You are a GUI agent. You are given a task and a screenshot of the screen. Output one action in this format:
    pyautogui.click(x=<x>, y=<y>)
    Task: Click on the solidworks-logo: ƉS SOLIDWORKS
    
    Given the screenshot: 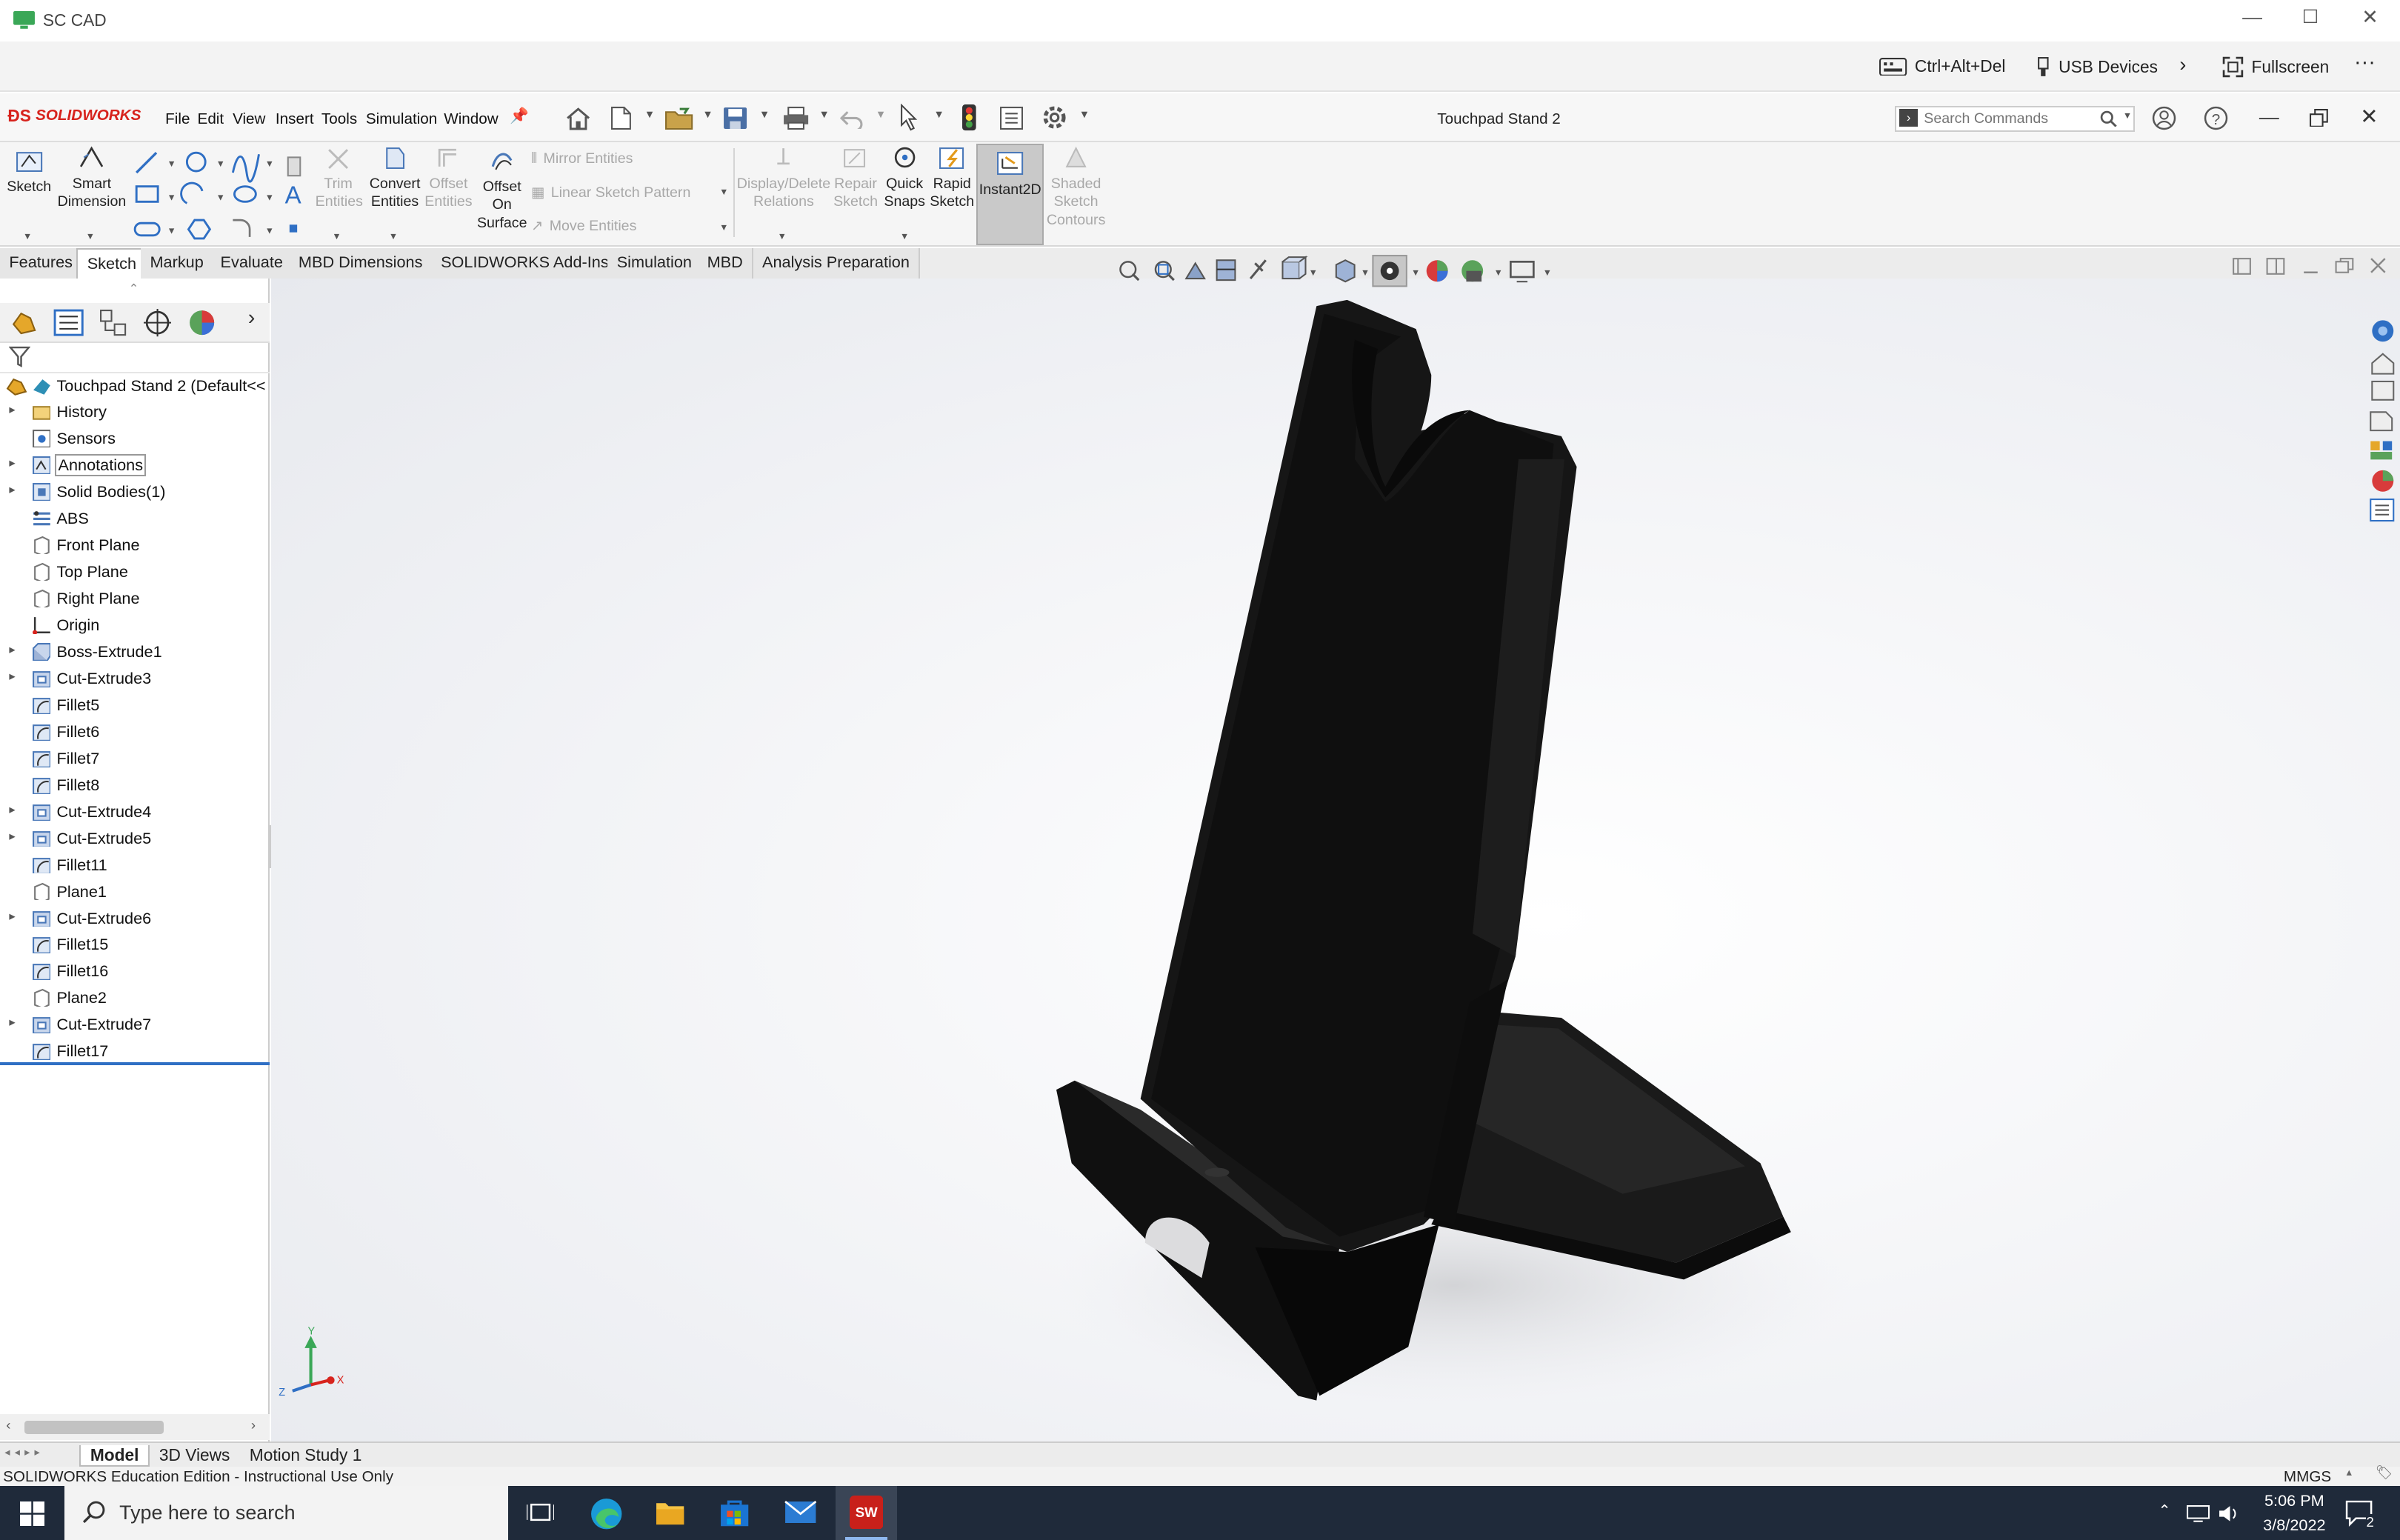 What is the action you would take?
    pyautogui.click(x=74, y=116)
    